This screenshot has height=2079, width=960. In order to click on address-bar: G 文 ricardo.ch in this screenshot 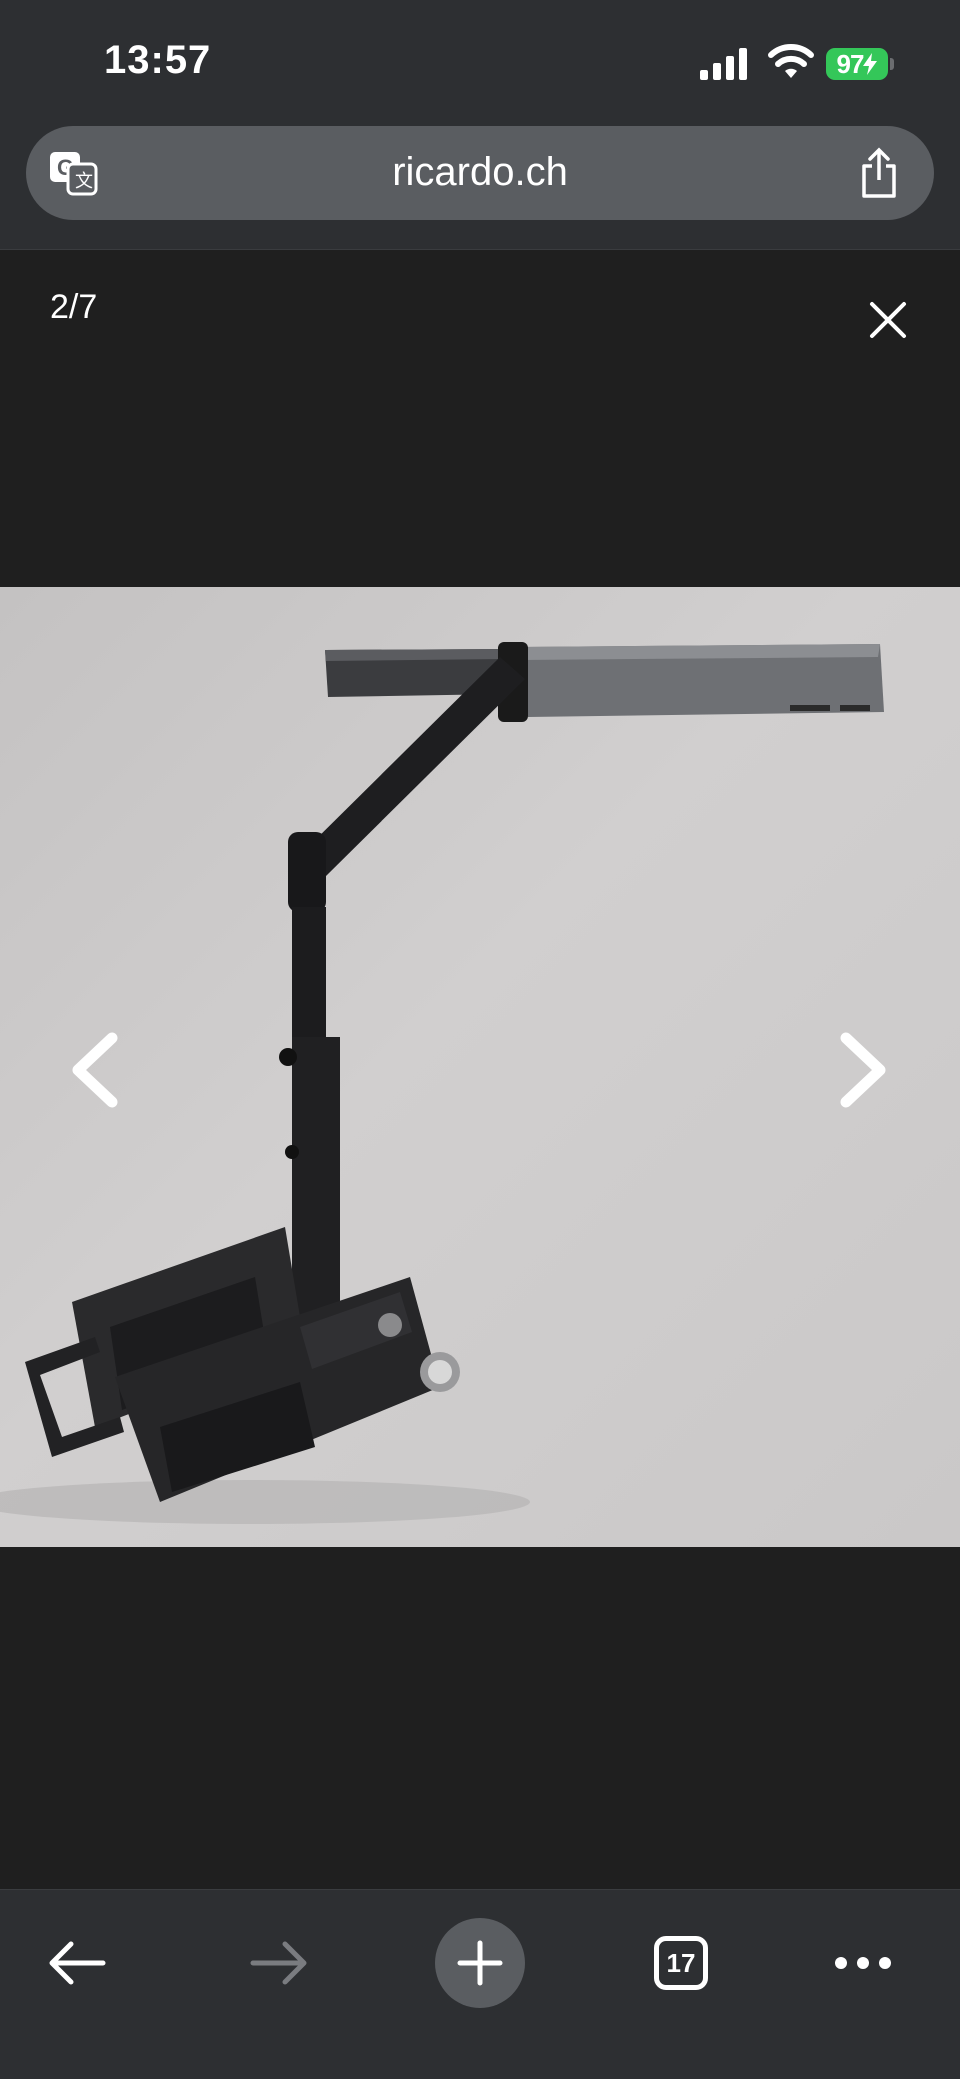, I will do `click(480, 173)`.